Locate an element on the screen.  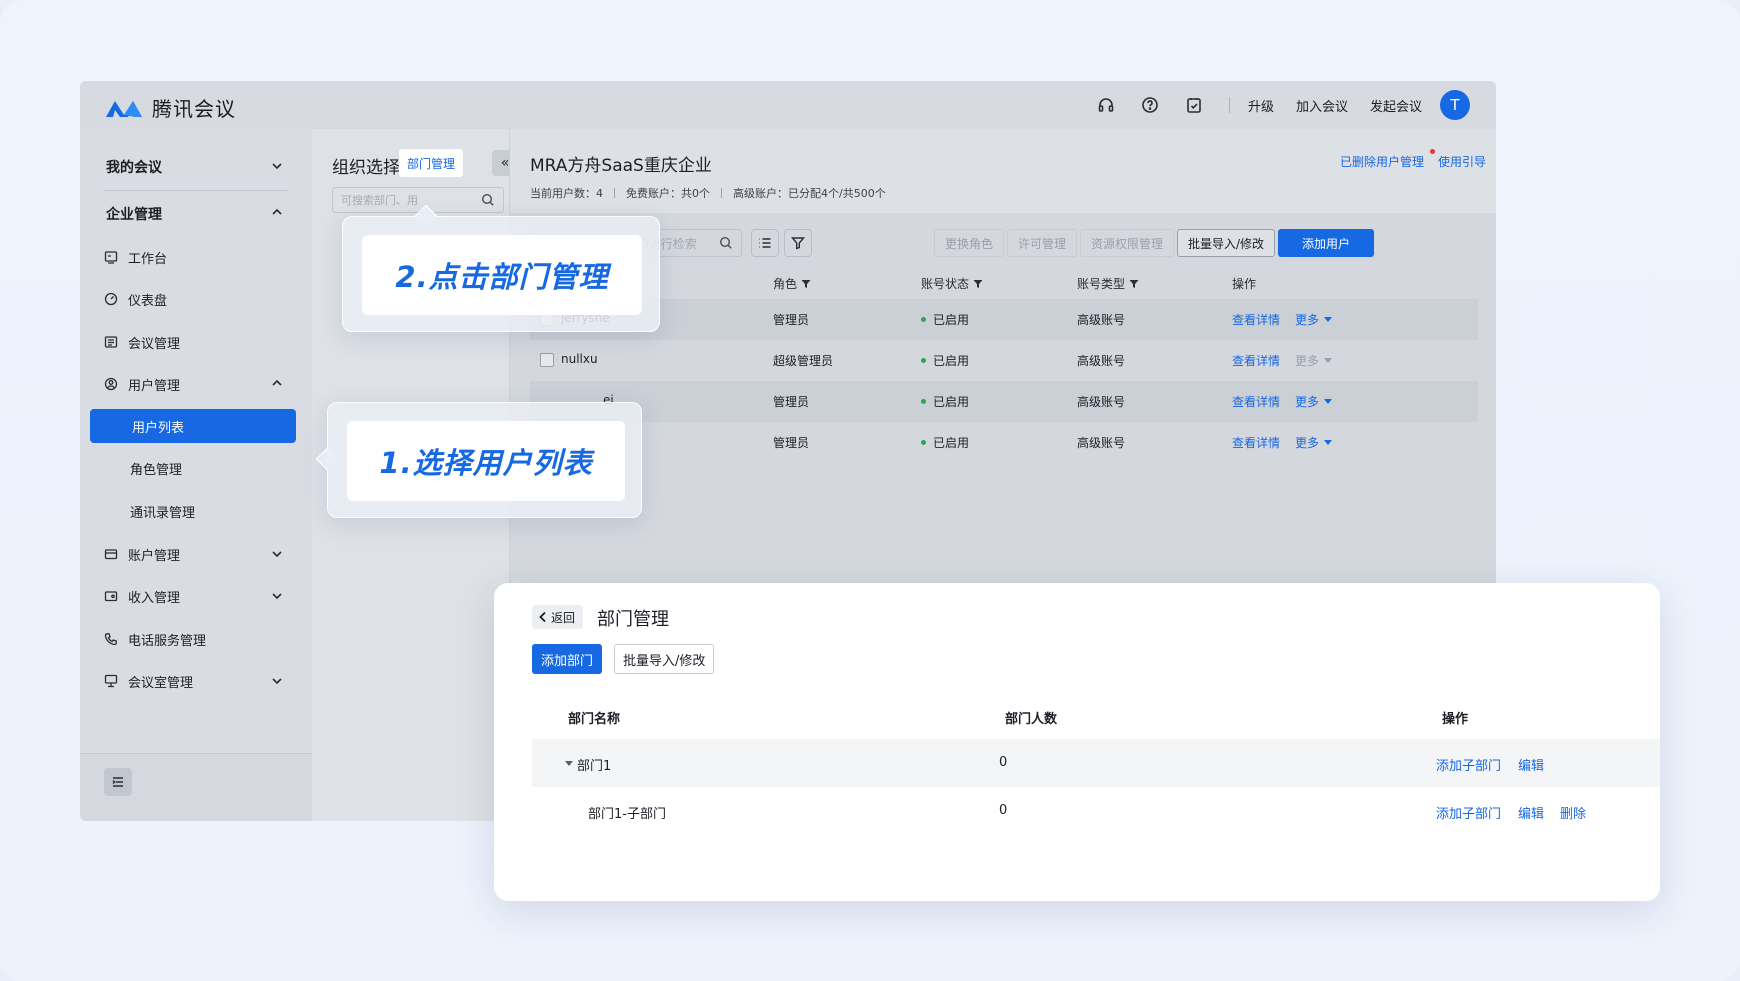
list-box-icon is located at coordinates (111, 342).